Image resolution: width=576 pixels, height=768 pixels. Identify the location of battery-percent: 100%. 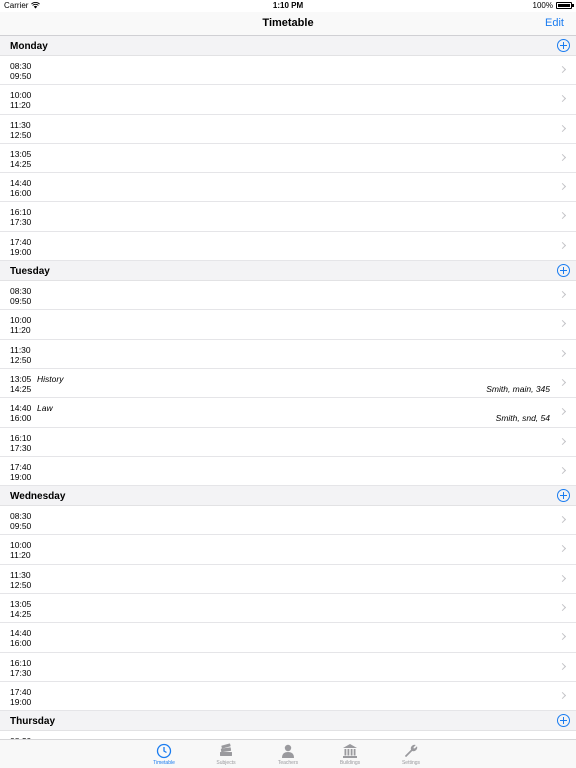
(542, 5).